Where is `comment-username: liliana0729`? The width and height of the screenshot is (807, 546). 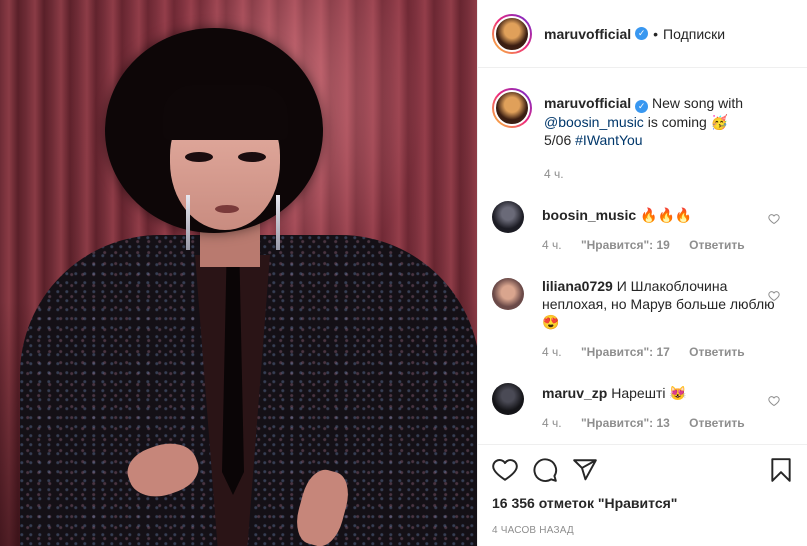
comment-username: liliana0729 is located at coordinates (577, 286).